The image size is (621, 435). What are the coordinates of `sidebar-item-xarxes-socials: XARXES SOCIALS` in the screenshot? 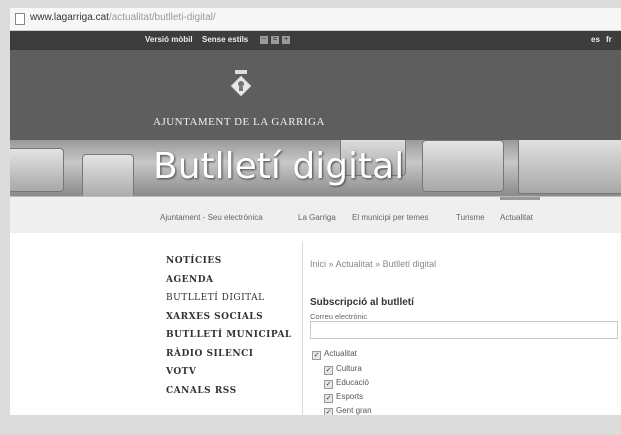 It's located at (229, 321).